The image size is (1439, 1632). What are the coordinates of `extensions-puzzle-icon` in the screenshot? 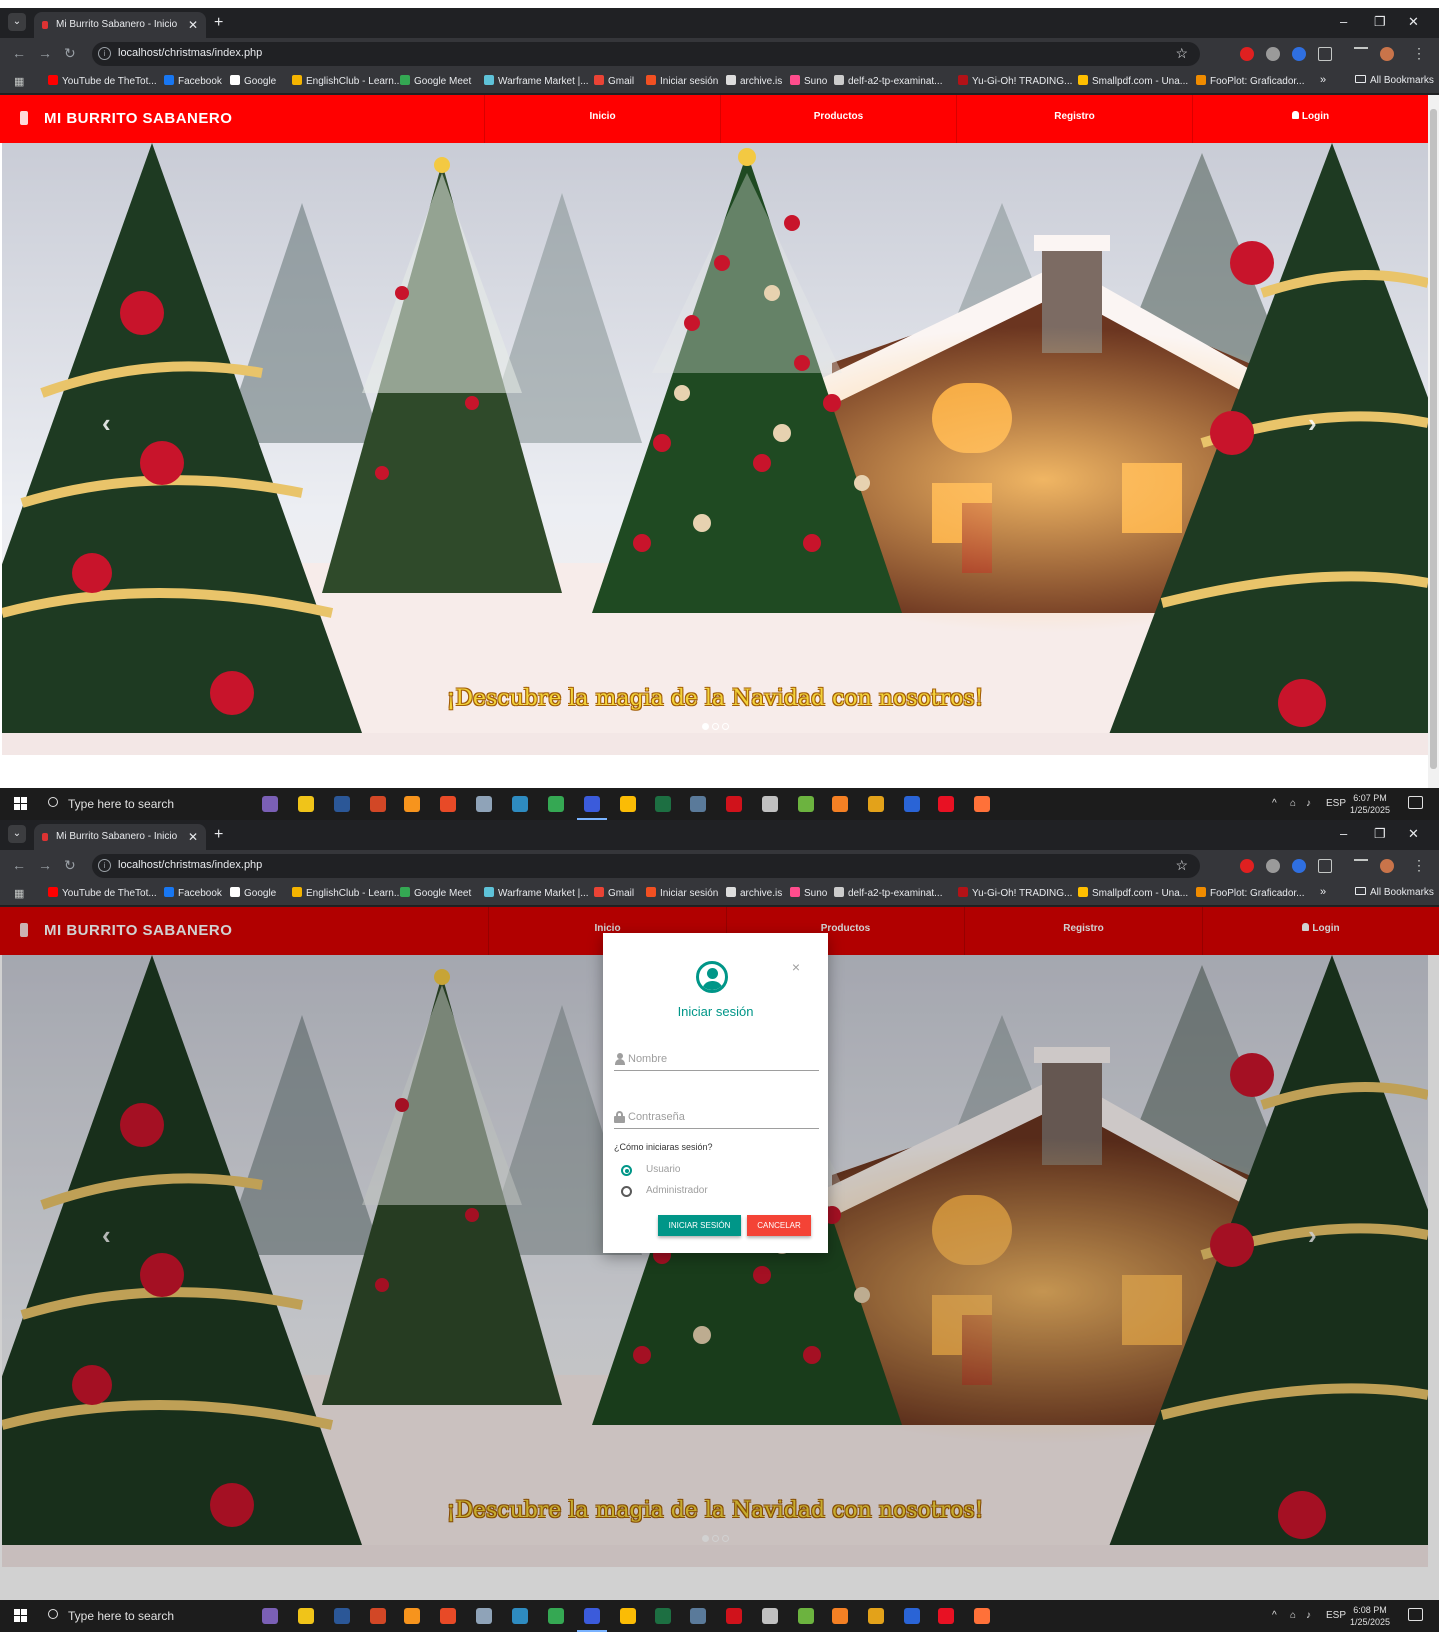 It's located at (1325, 866).